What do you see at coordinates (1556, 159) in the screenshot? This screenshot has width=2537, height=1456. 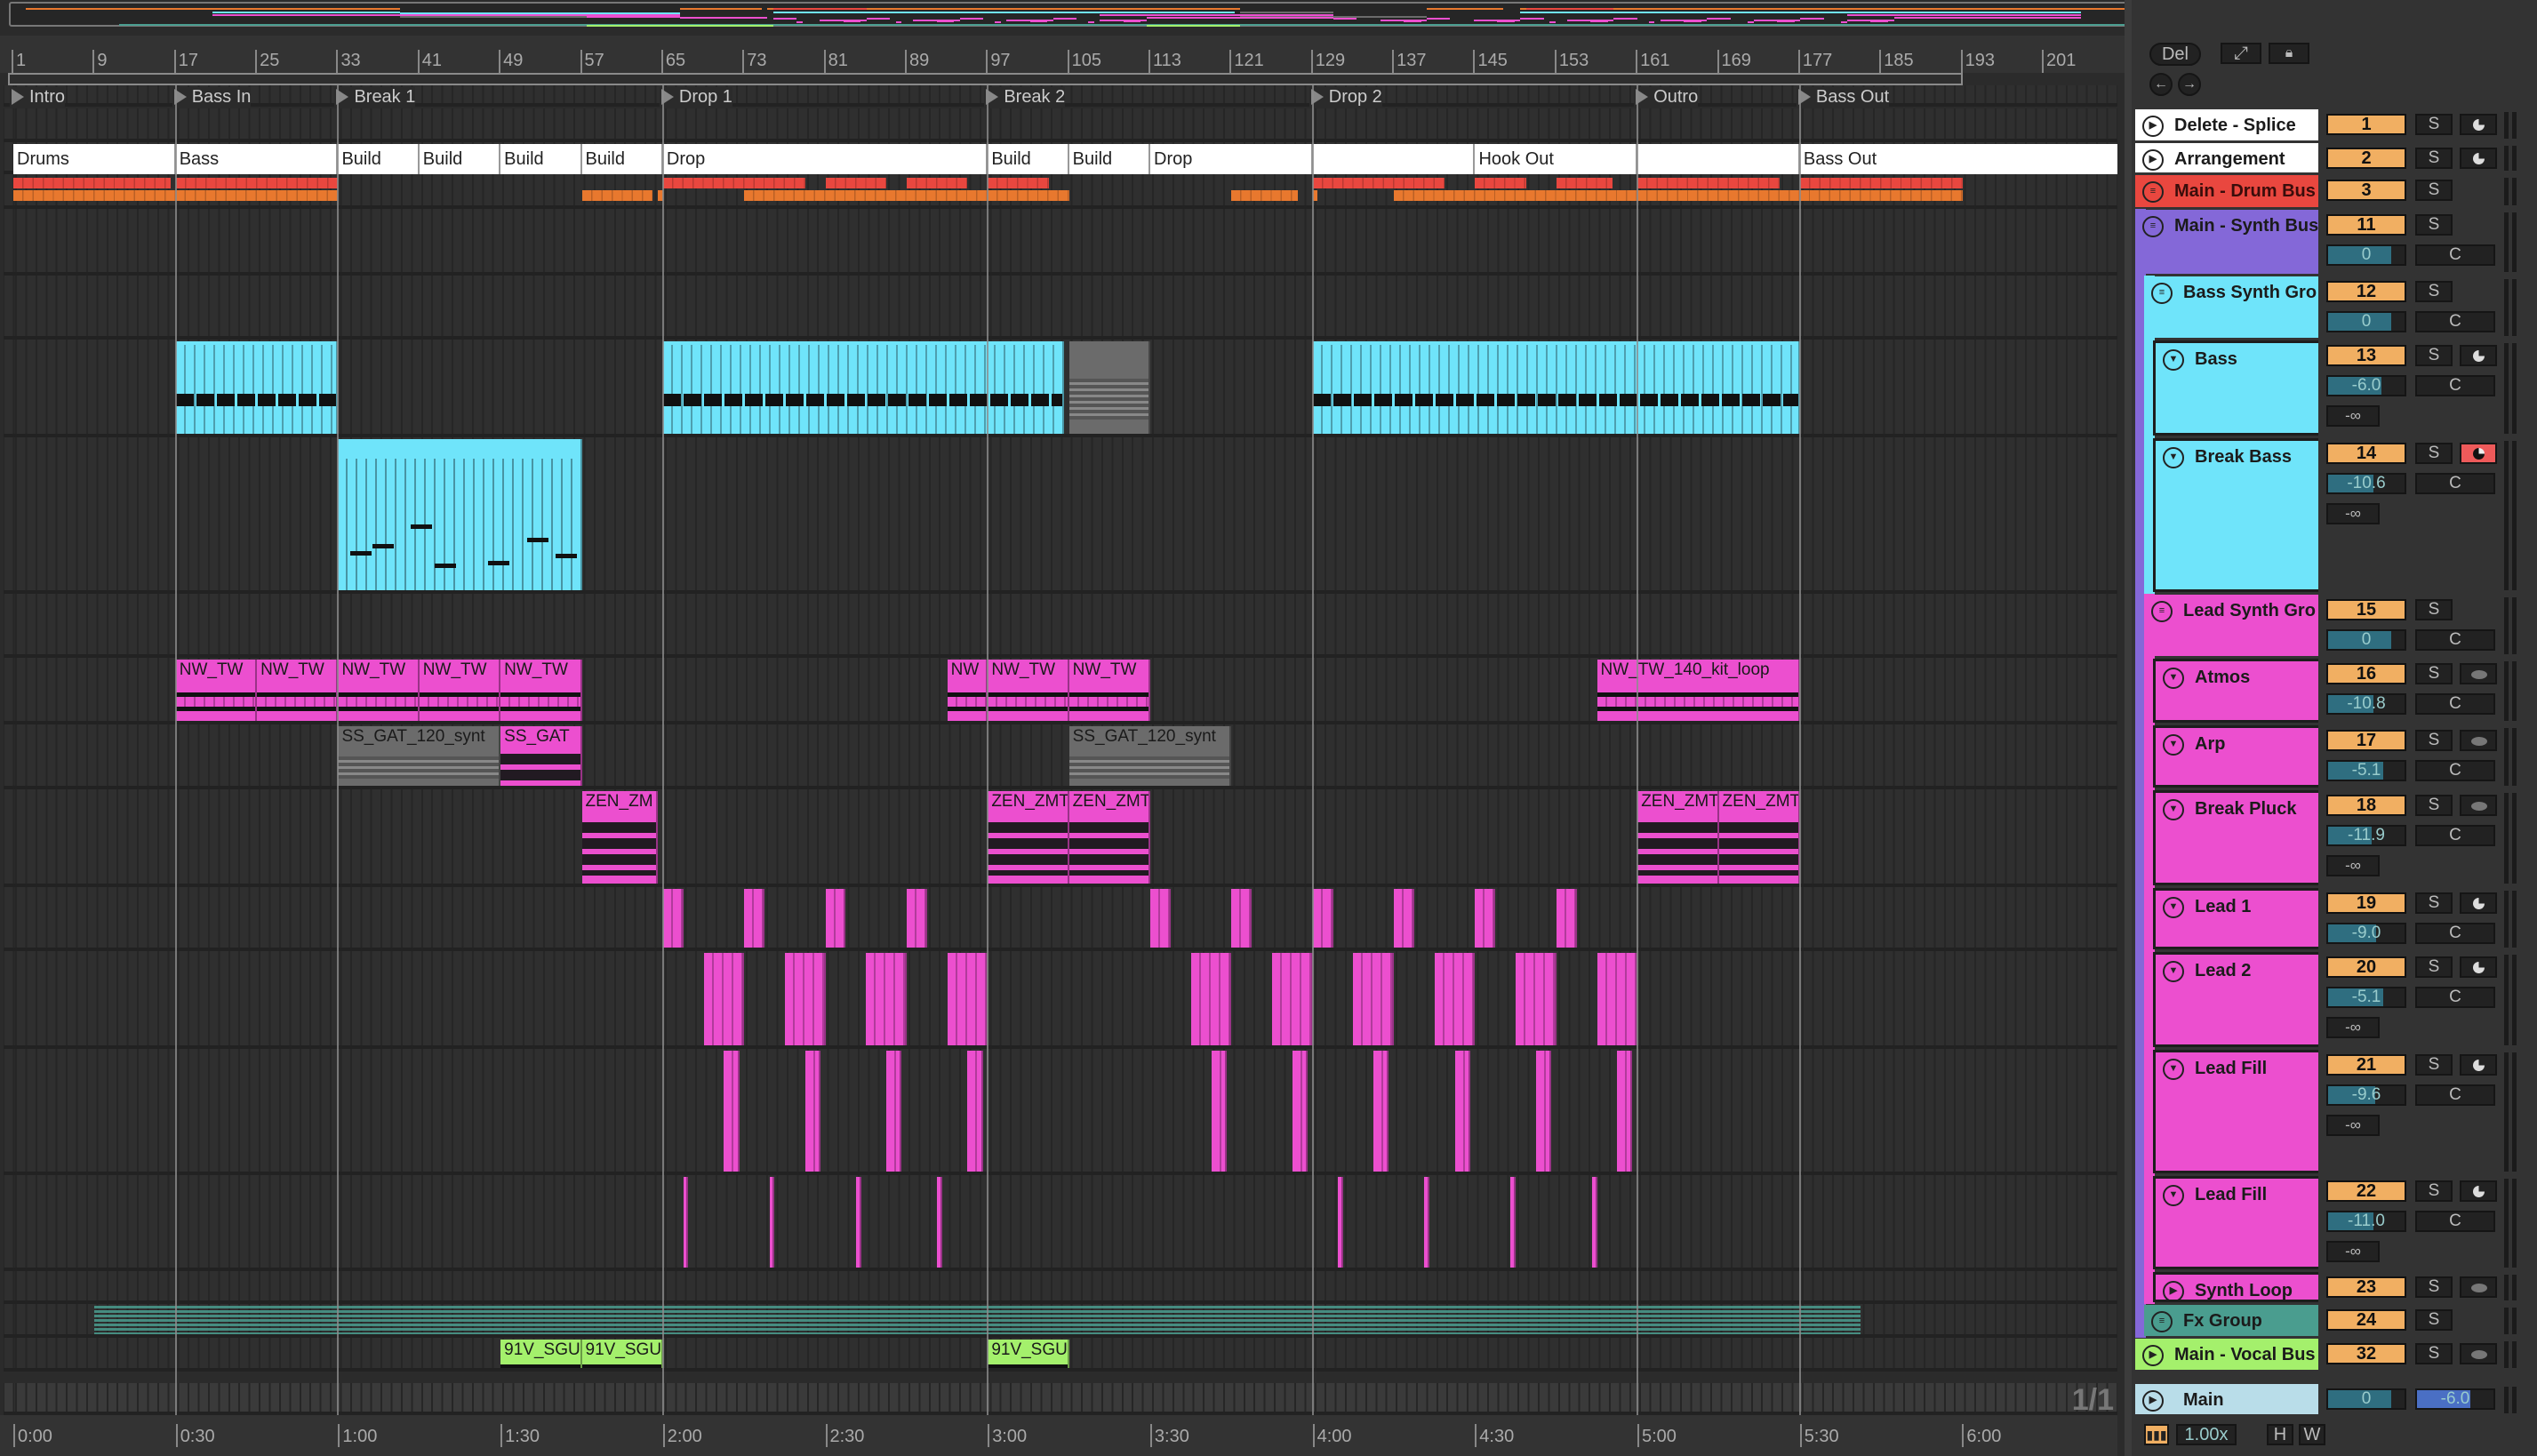 I see `clip: Hook Out` at bounding box center [1556, 159].